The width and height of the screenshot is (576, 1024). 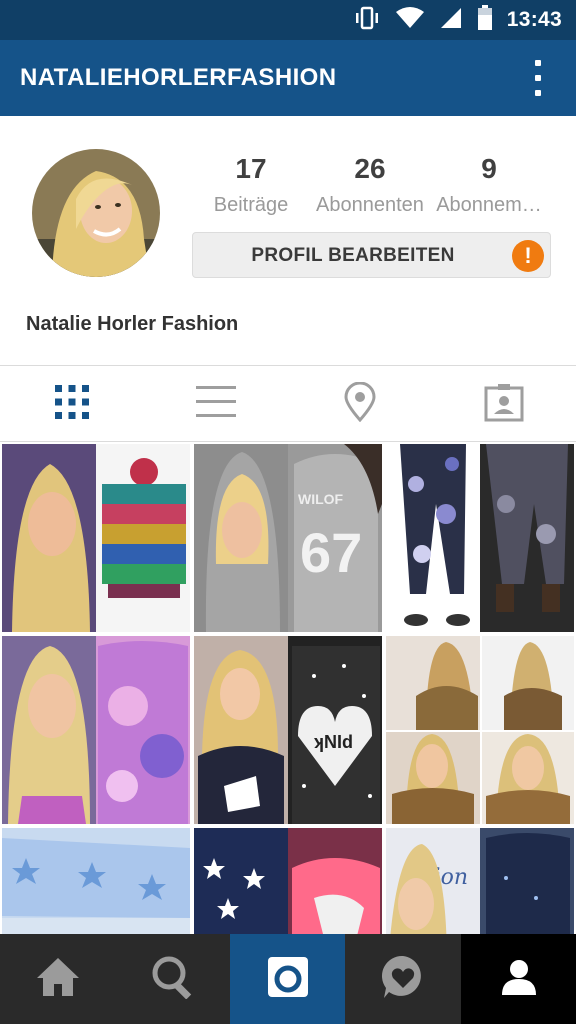 I want to click on avatar, so click(x=96, y=213).